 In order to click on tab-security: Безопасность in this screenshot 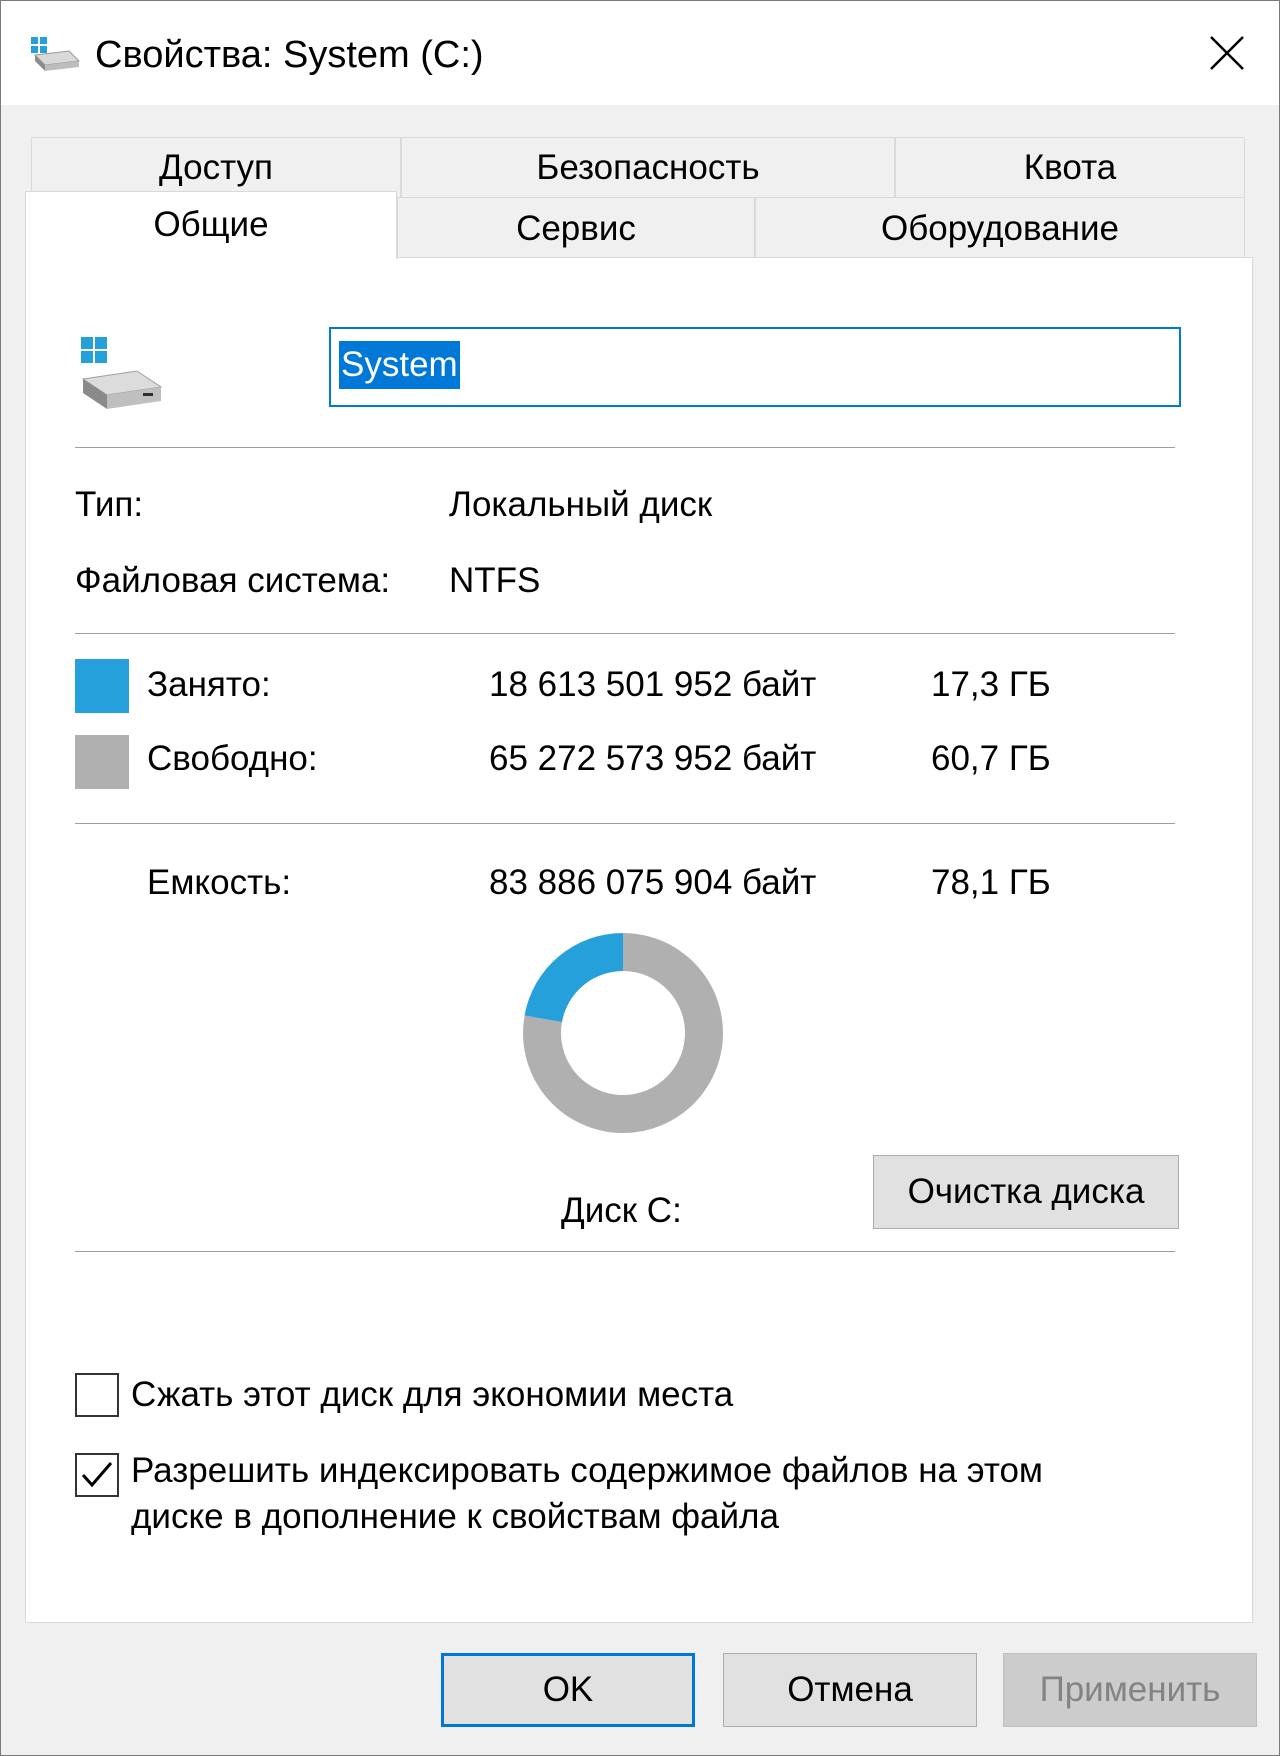, I will do `click(648, 167)`.